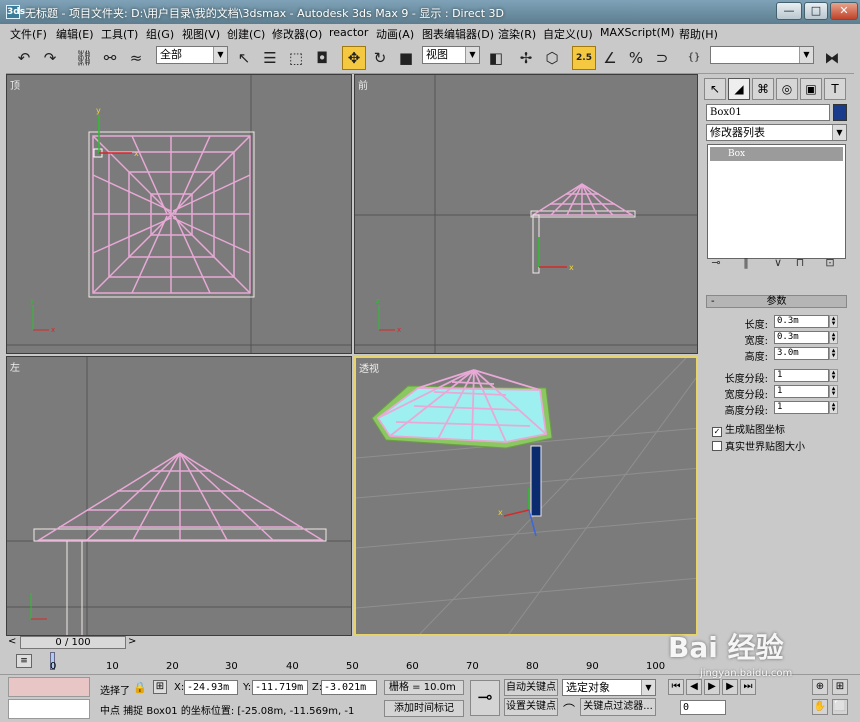 The image size is (860, 722). Describe the element at coordinates (569, 709) in the screenshot. I see `key-tangent-icon: ⌒` at that location.